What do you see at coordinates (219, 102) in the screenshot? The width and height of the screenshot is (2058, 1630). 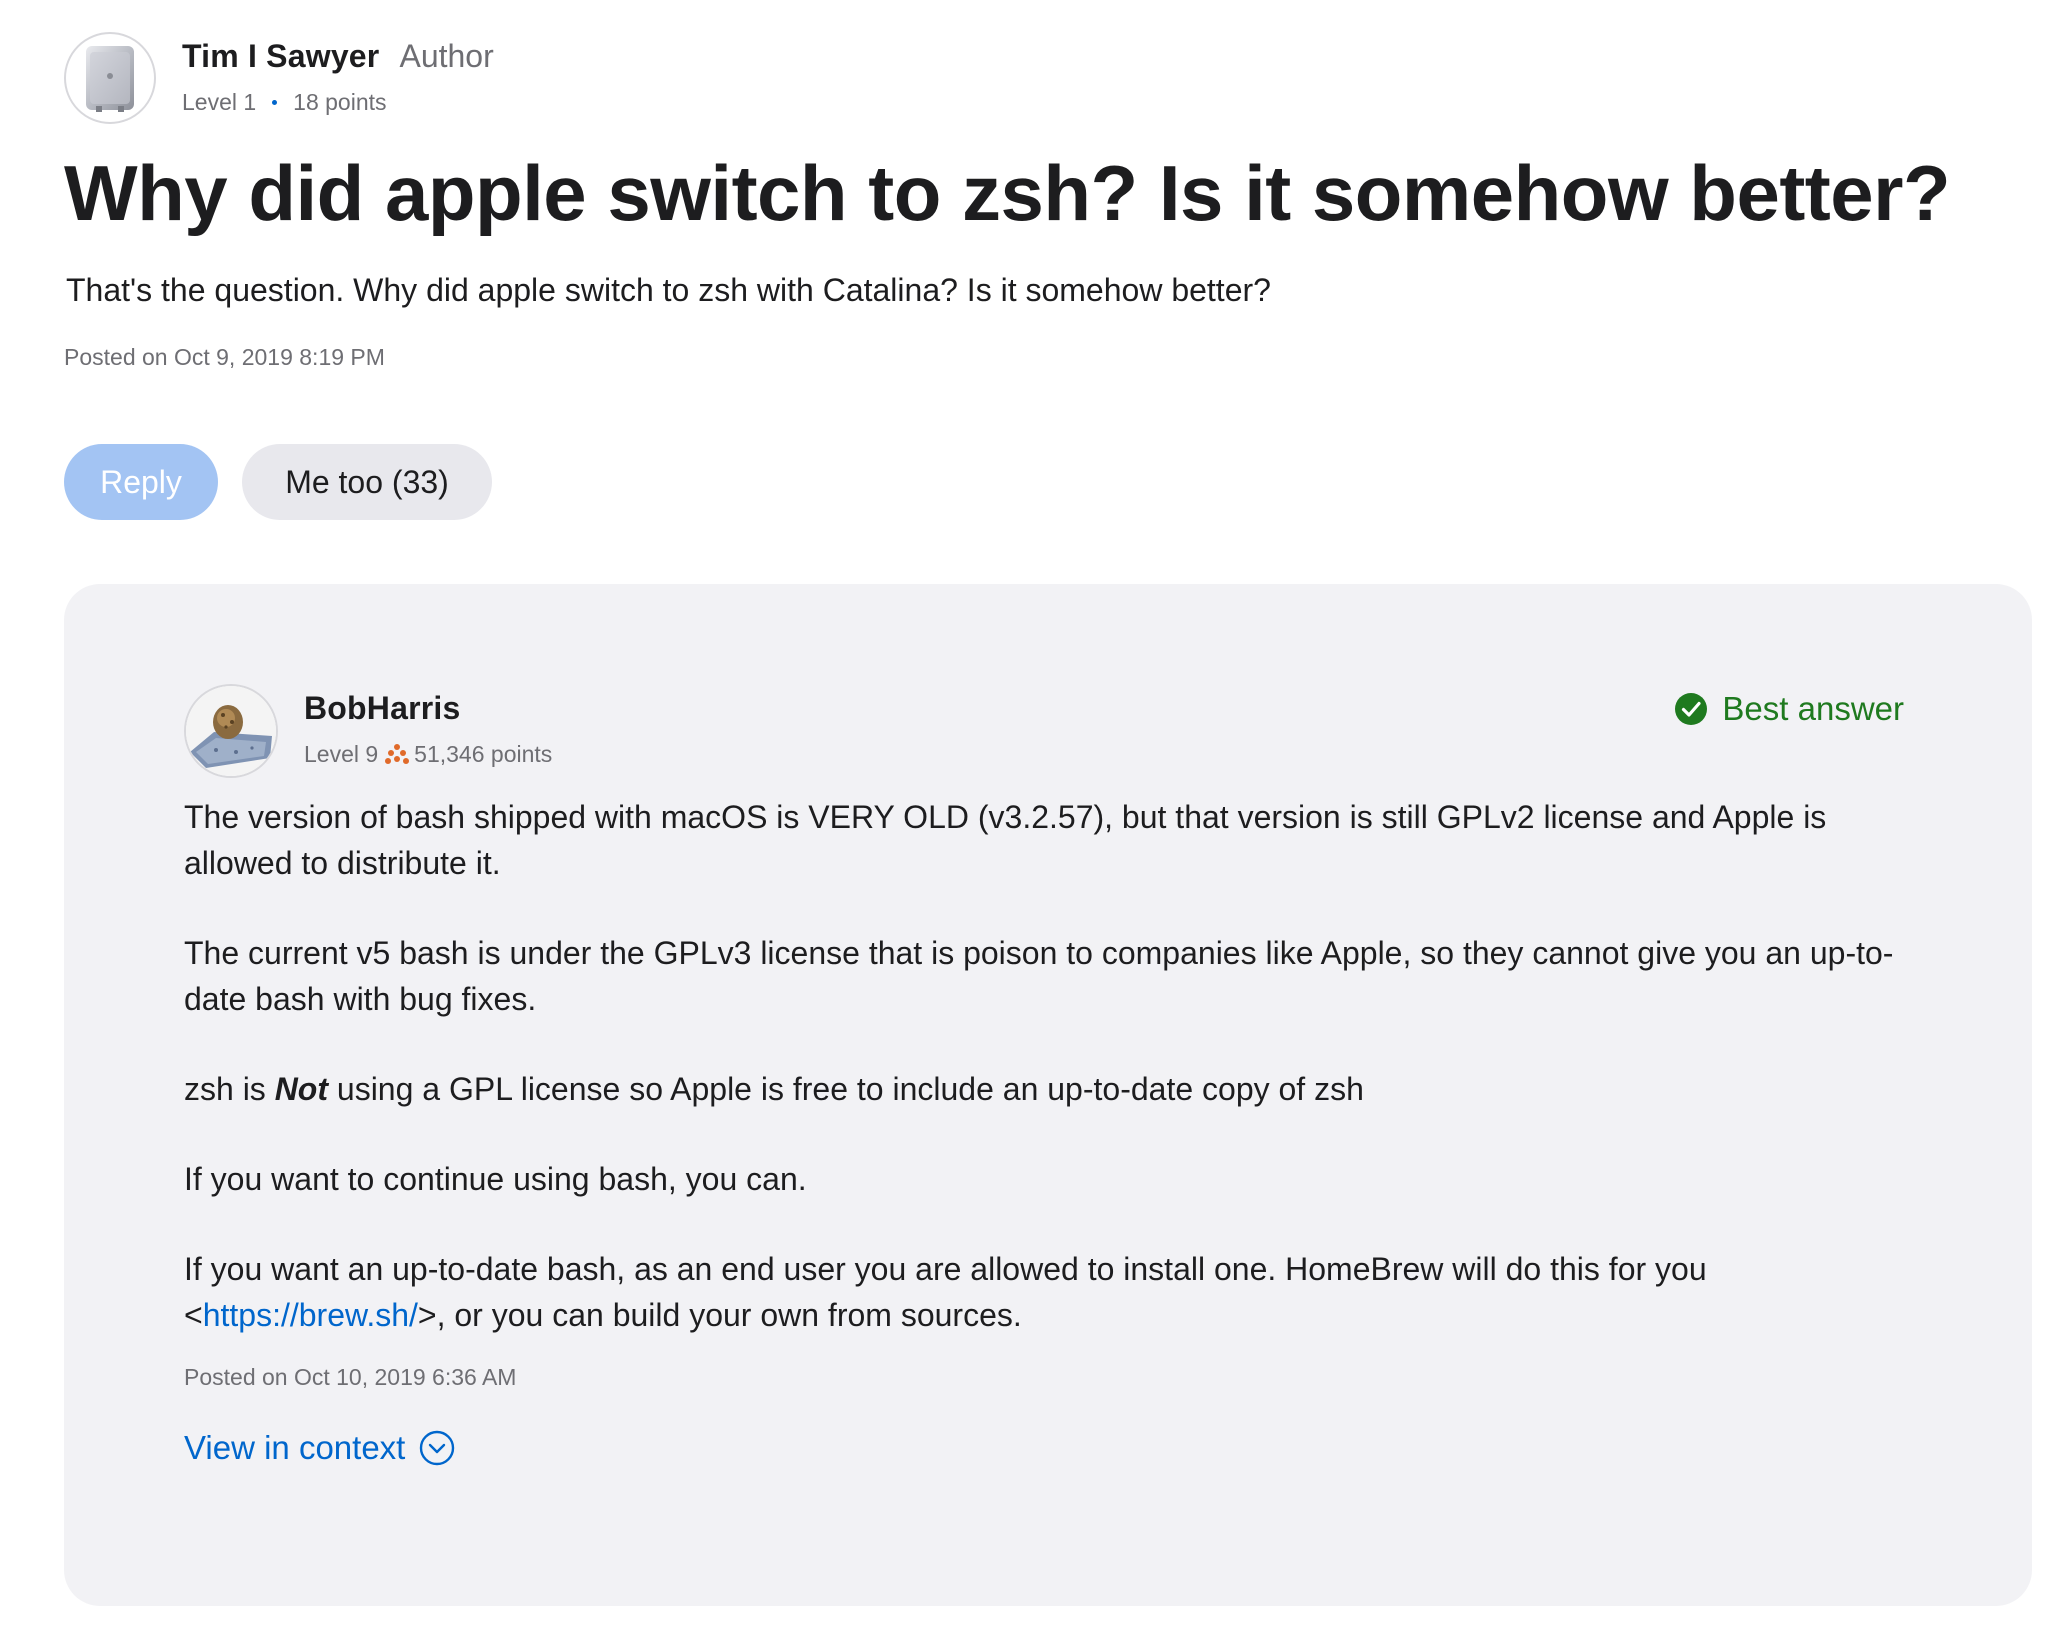 I see `author-level: Level 1` at bounding box center [219, 102].